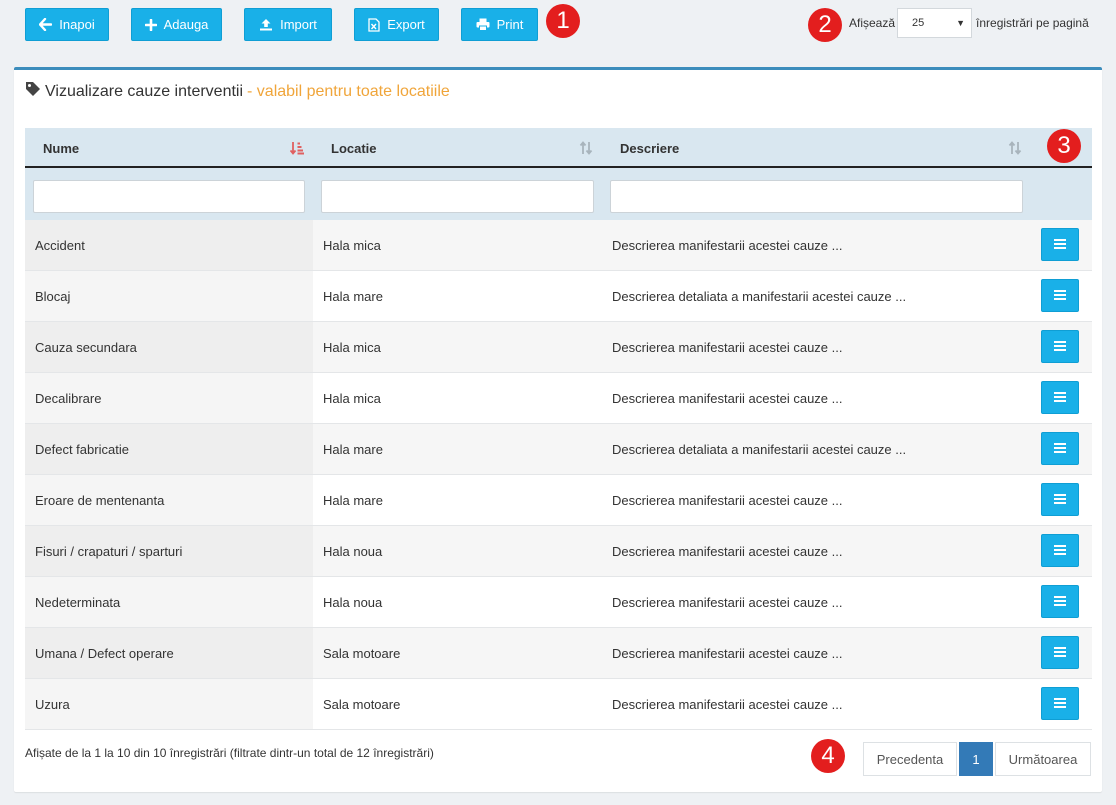  What do you see at coordinates (558, 174) in the screenshot?
I see `table-header: Nume Locatie Descriere` at bounding box center [558, 174].